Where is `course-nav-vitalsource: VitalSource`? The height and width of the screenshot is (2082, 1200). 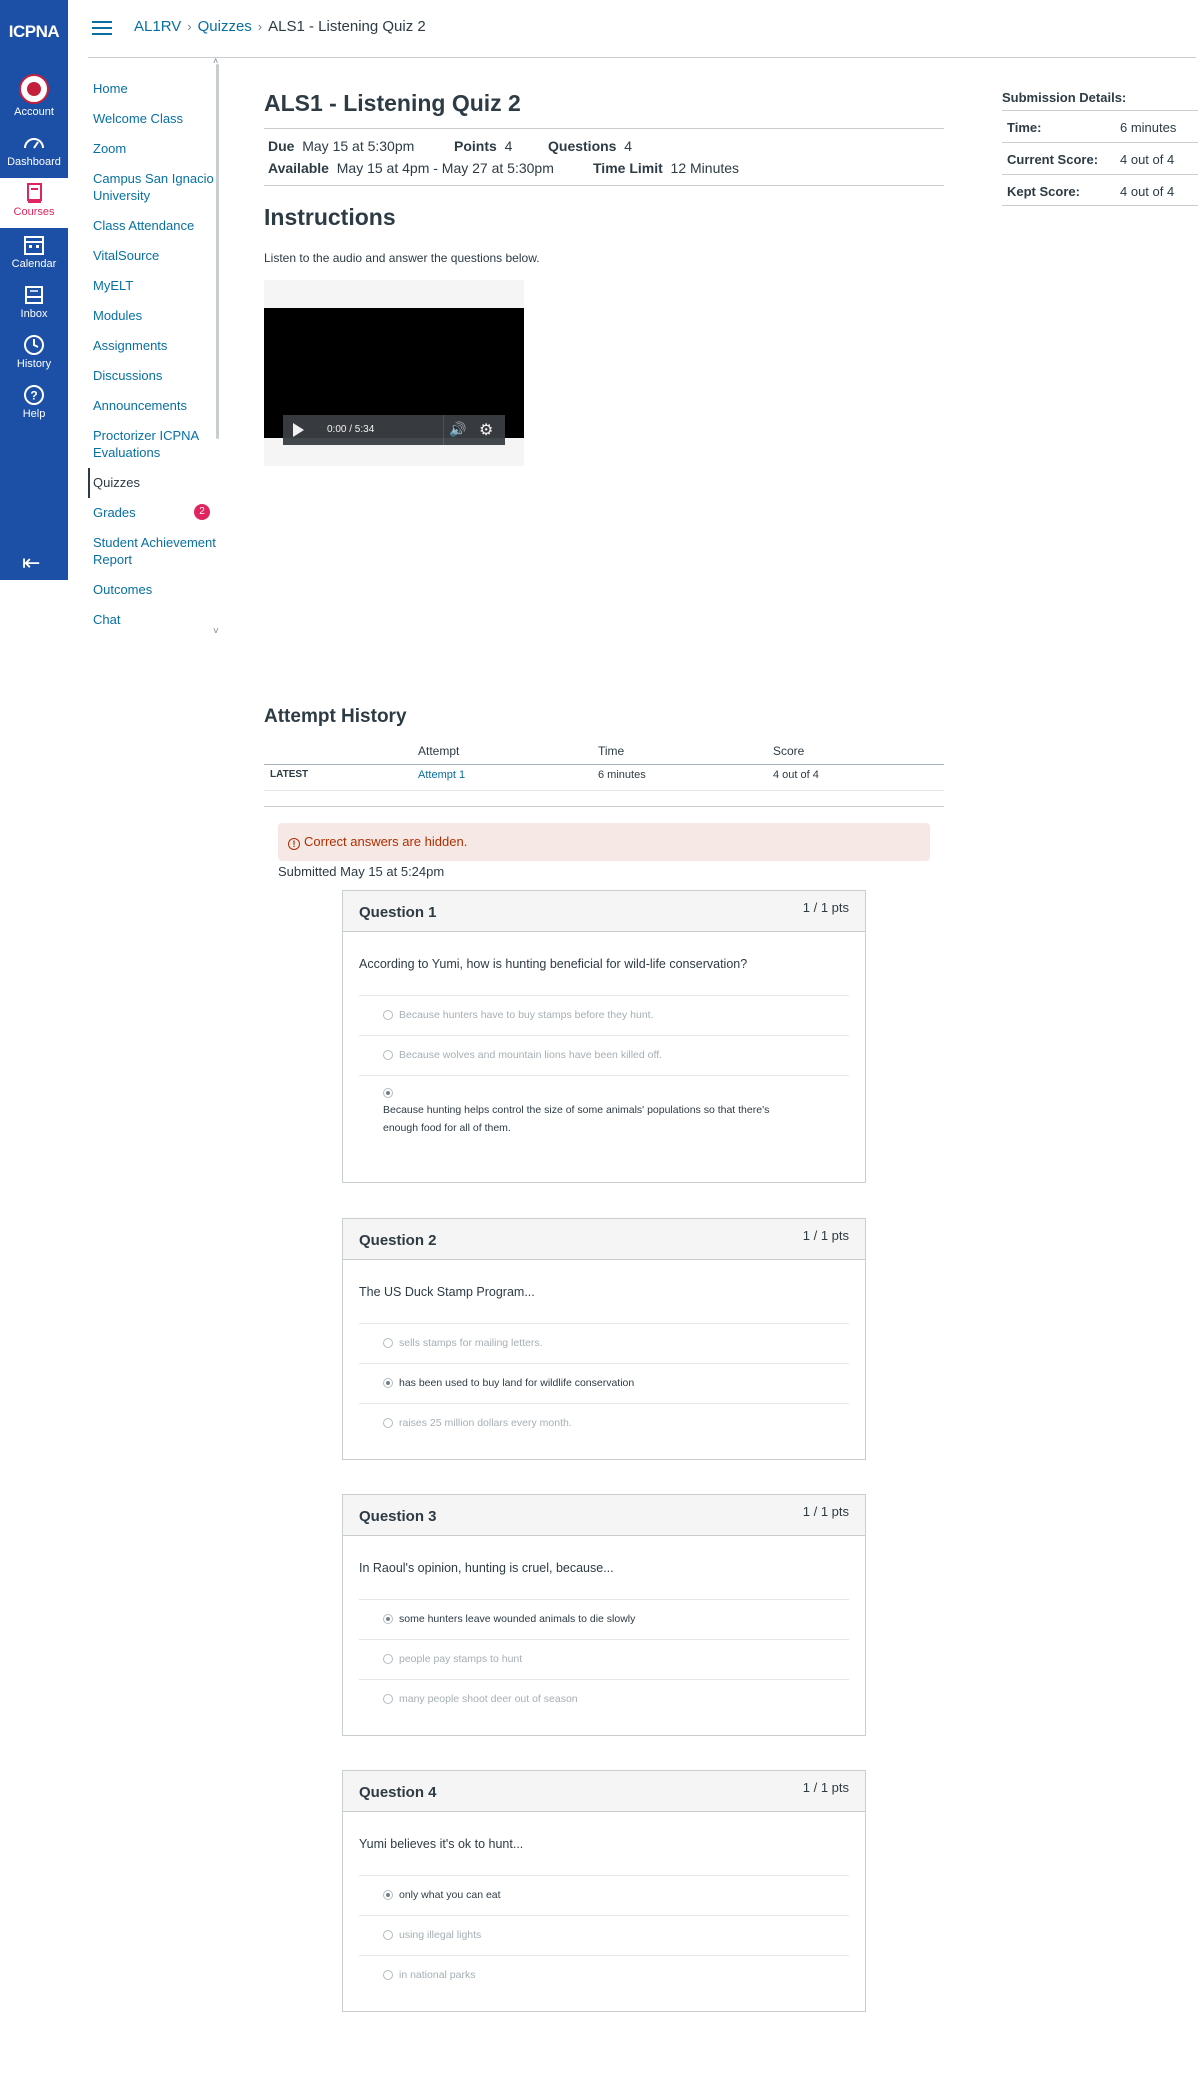 course-nav-vitalsource: VitalSource is located at coordinates (153, 256).